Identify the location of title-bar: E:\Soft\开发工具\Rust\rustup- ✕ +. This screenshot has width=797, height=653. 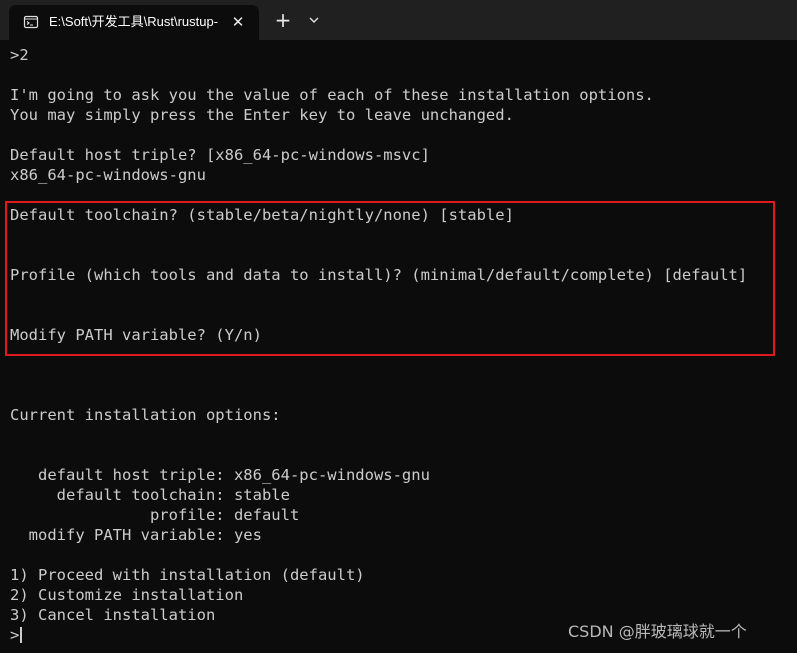
(398, 20).